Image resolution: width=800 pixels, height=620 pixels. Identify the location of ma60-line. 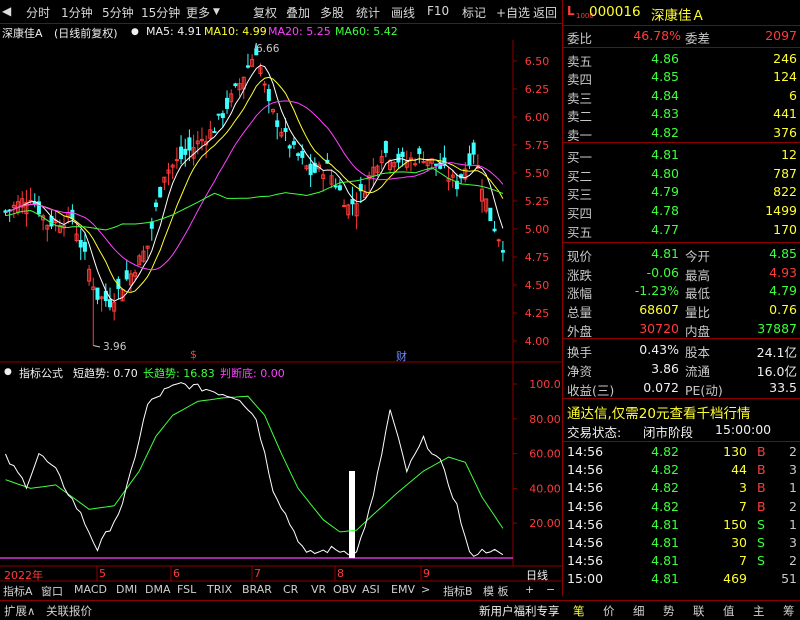
(254, 199).